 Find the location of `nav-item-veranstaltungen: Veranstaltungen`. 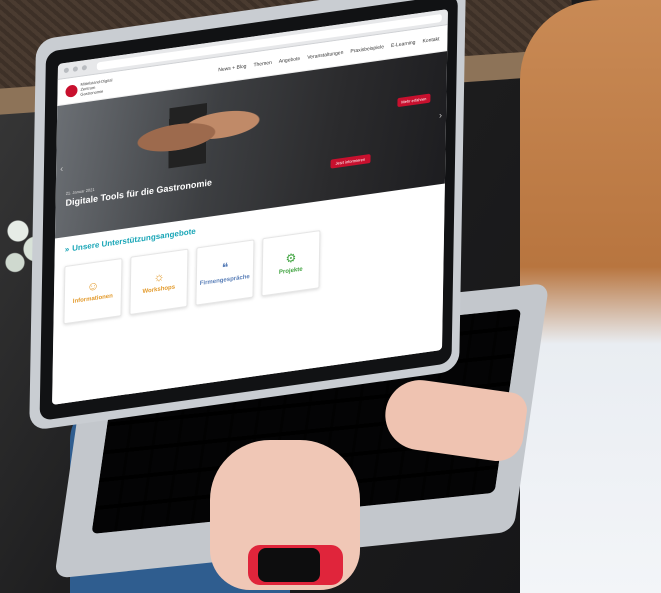

nav-item-veranstaltungen: Veranstaltungen is located at coordinates (325, 54).